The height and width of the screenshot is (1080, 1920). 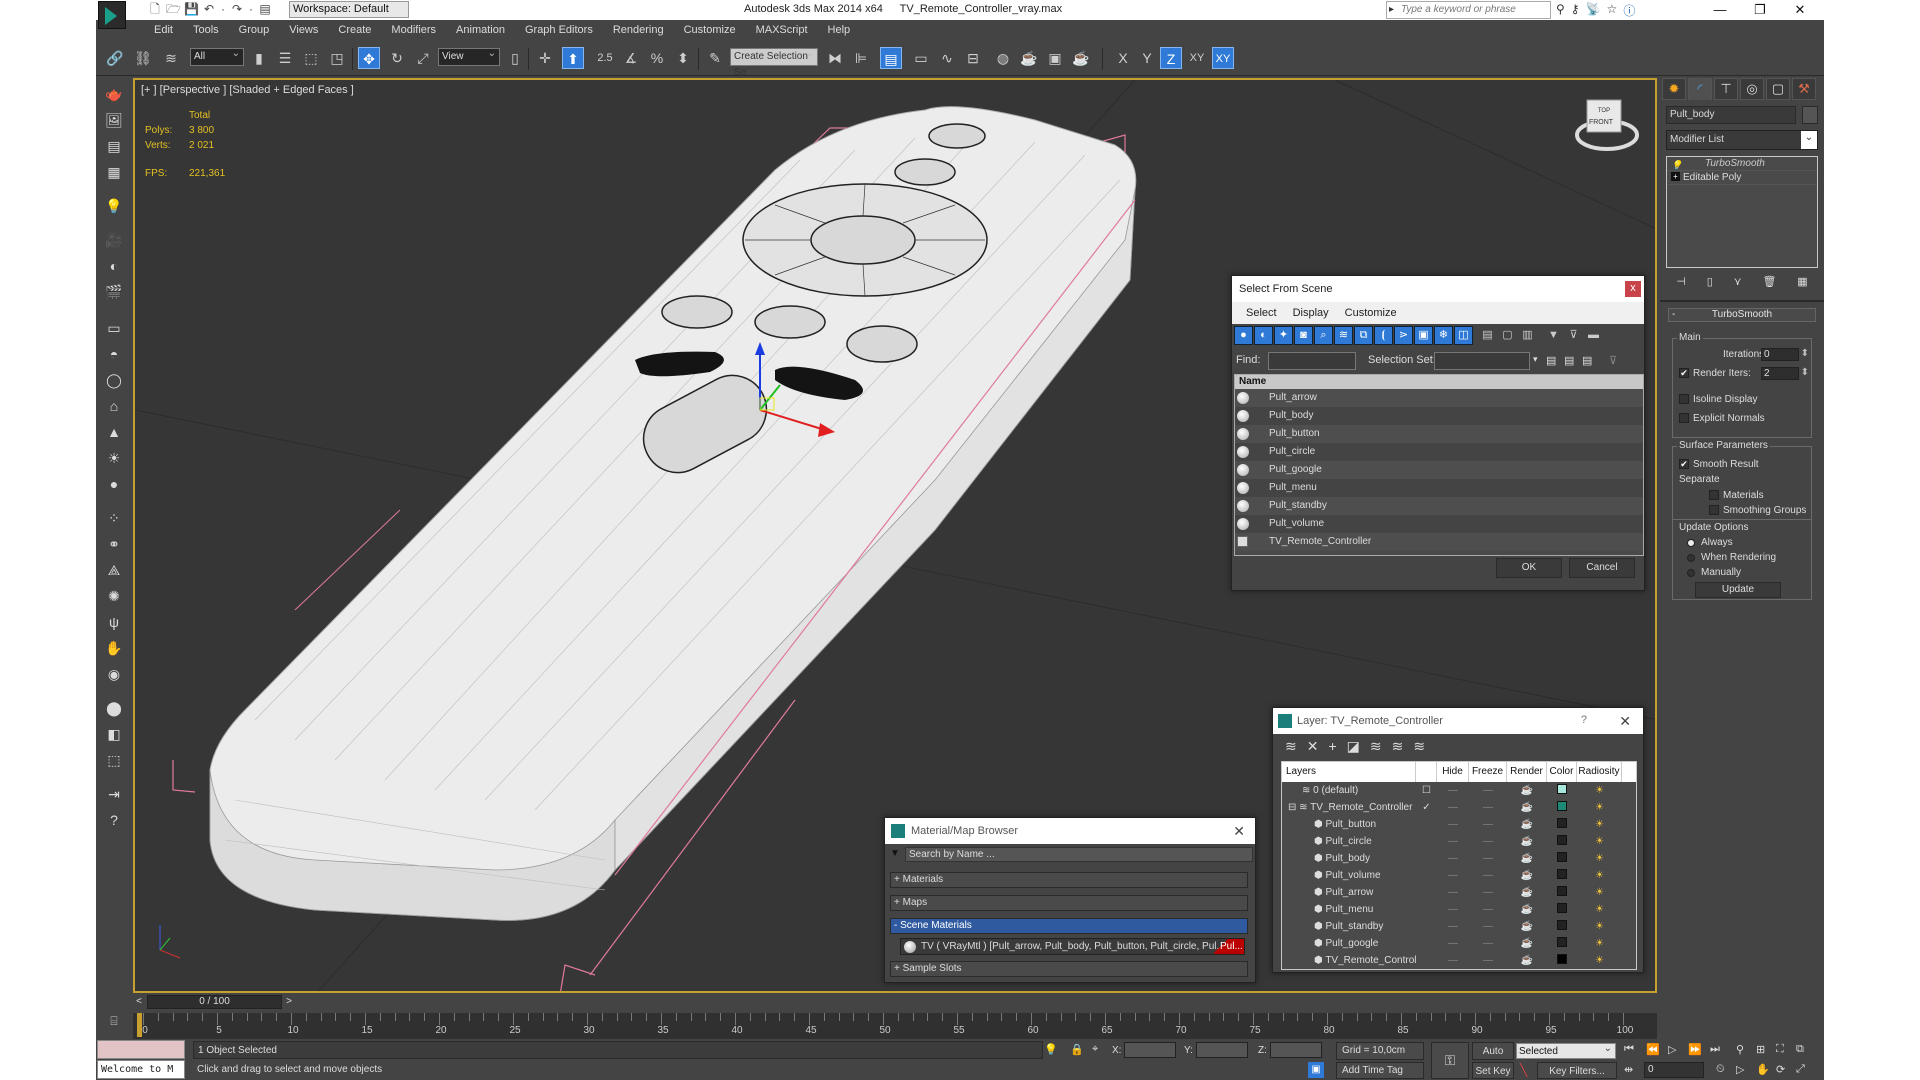 What do you see at coordinates (1223, 58) in the screenshot?
I see `axis-xy-cycle-button: XY` at bounding box center [1223, 58].